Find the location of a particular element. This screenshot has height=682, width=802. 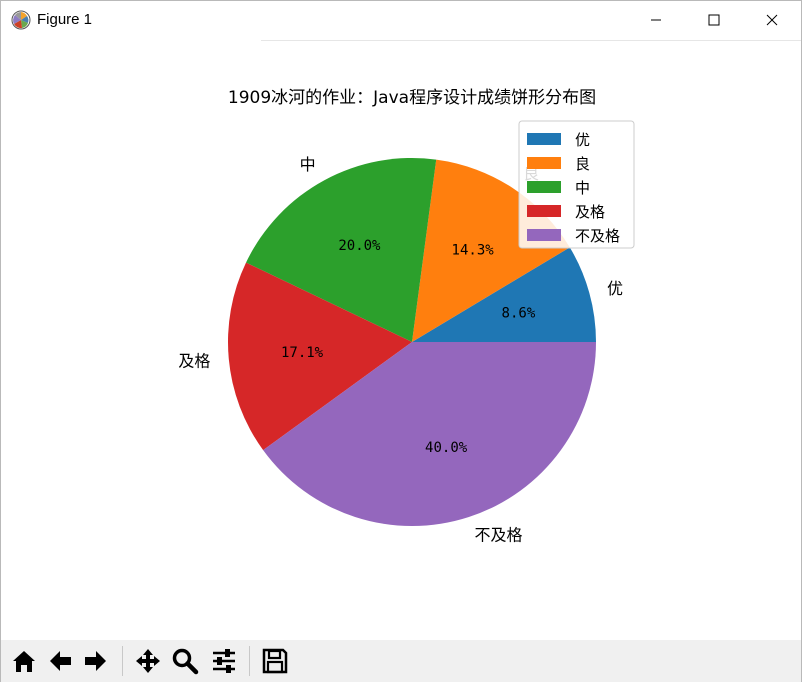

close-button is located at coordinates (772, 20).